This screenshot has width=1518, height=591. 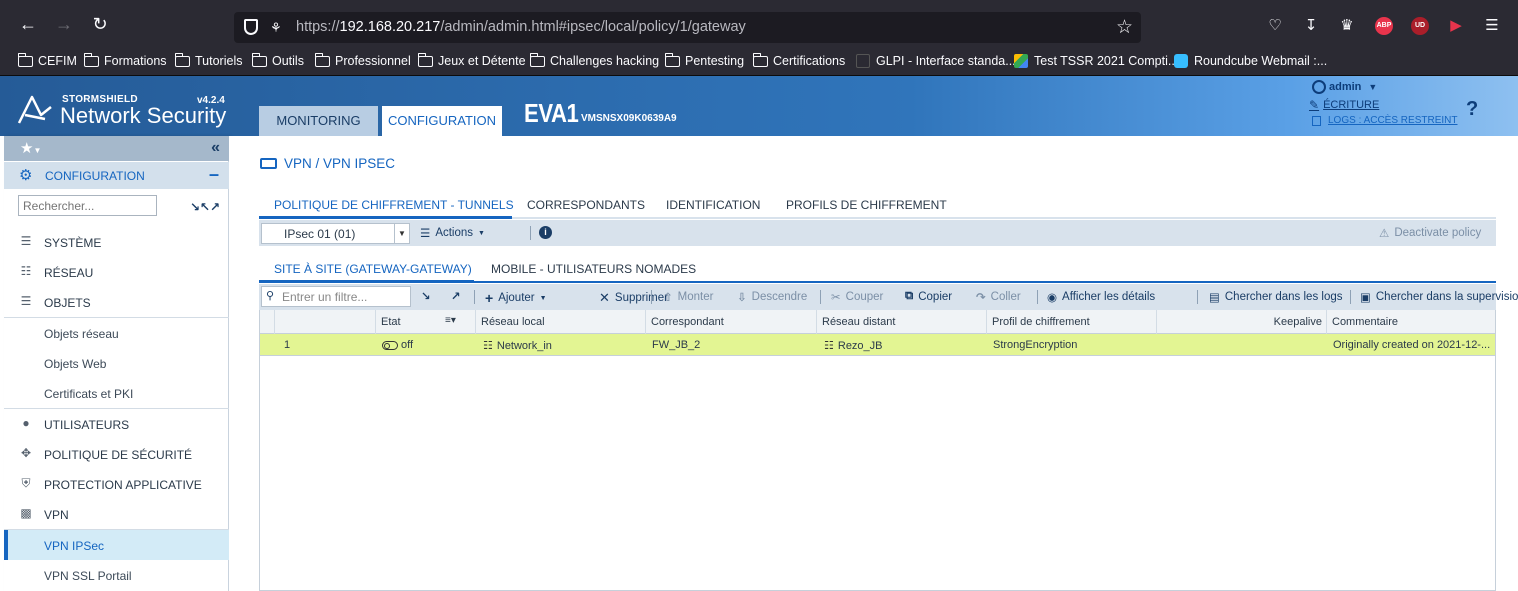 I want to click on sidebar-item-politique-securite: ✥ POLITIQUE DE SÉCURITÉ, so click(x=116, y=454).